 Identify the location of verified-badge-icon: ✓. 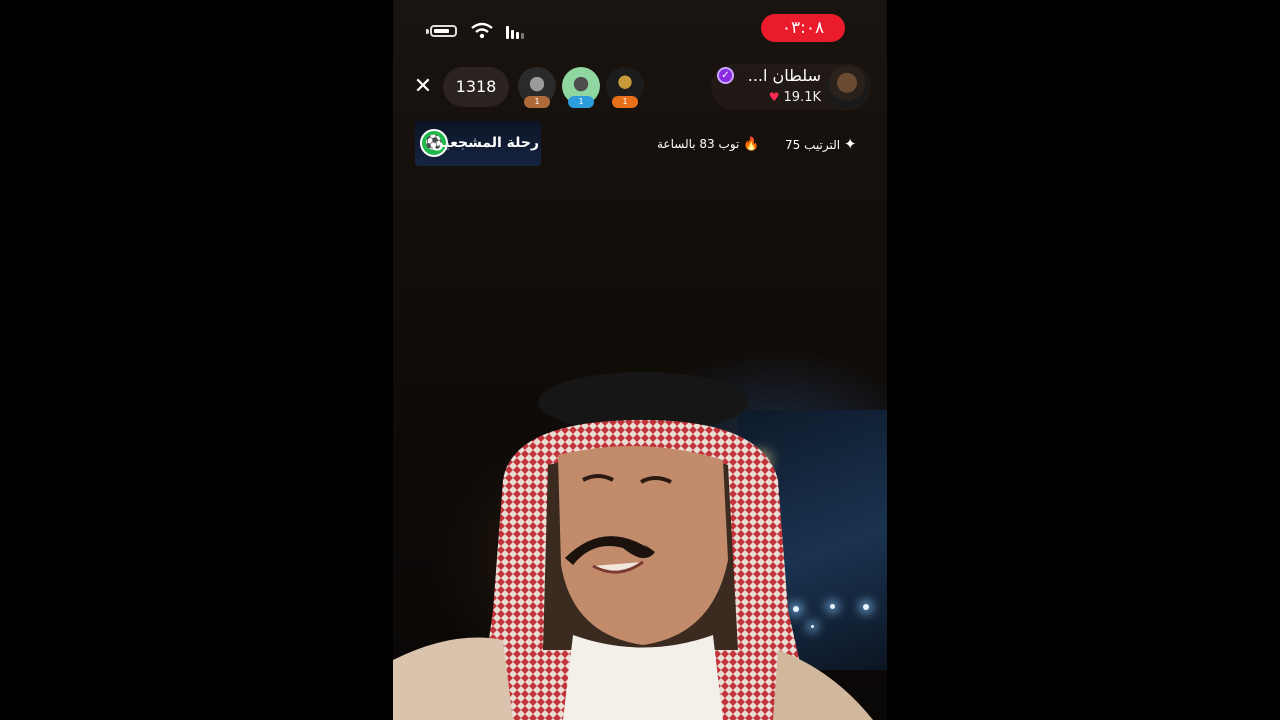
(725, 75).